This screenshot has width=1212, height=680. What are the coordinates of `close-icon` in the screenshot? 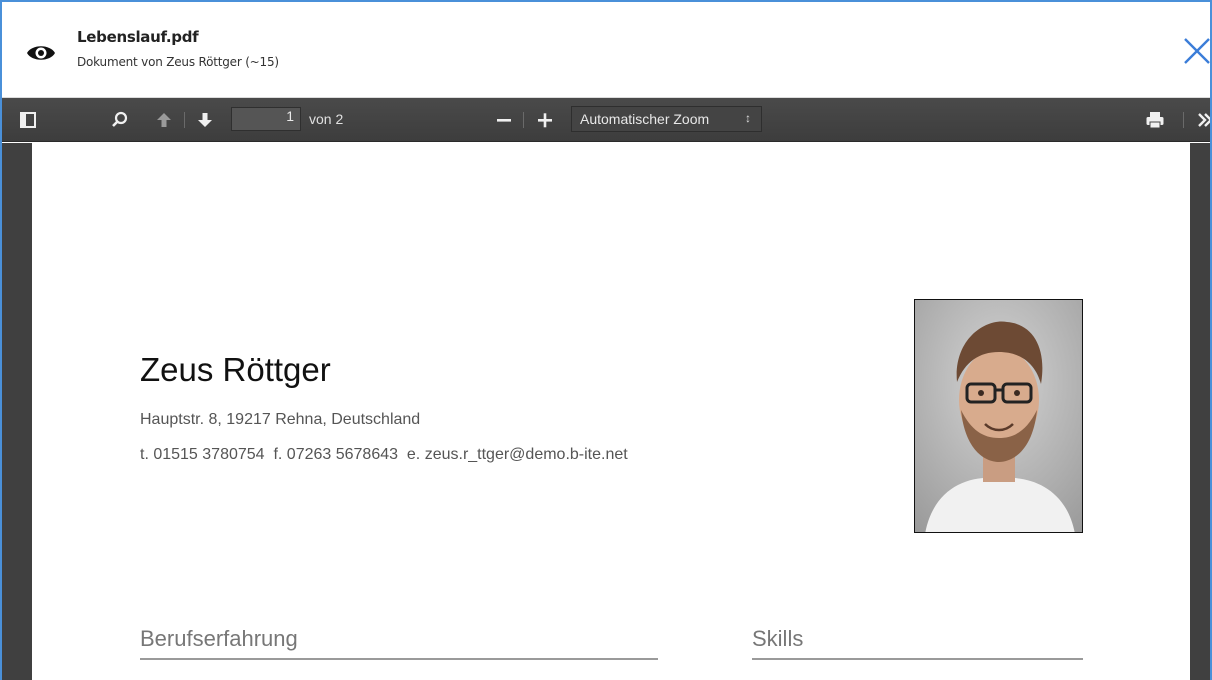 It's located at (1197, 51).